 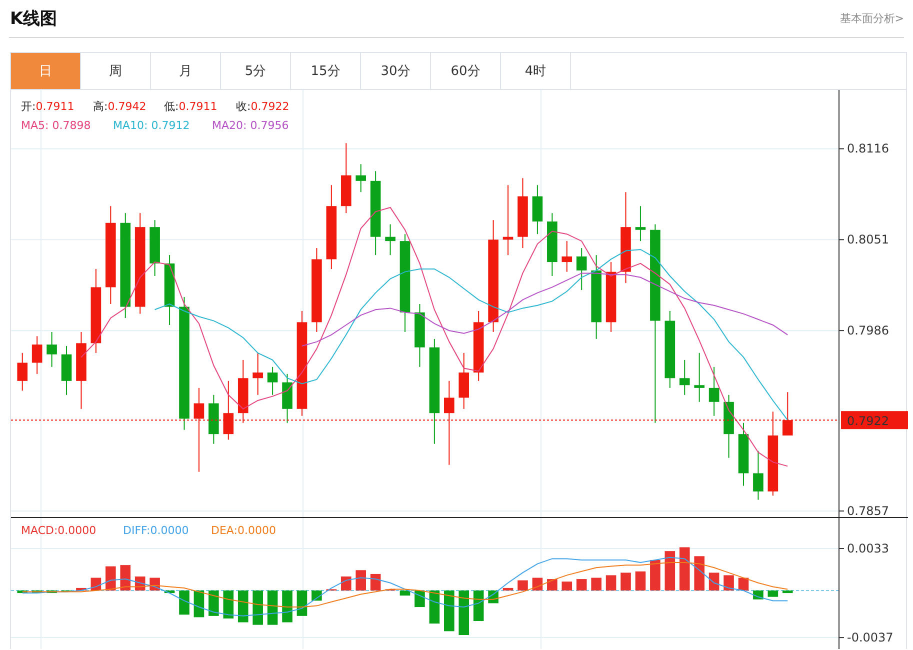 What do you see at coordinates (34, 19) in the screenshot?
I see `page-title: K线图` at bounding box center [34, 19].